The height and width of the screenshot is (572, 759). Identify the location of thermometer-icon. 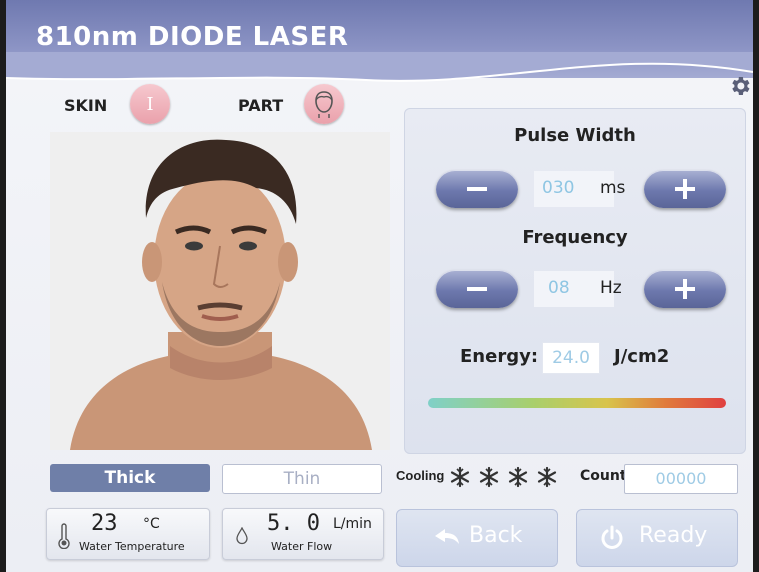
(64, 536).